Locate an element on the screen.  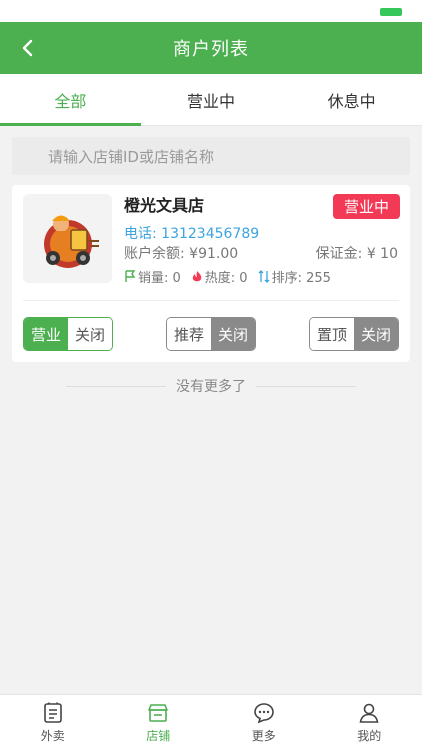
status-bar is located at coordinates (211, 11).